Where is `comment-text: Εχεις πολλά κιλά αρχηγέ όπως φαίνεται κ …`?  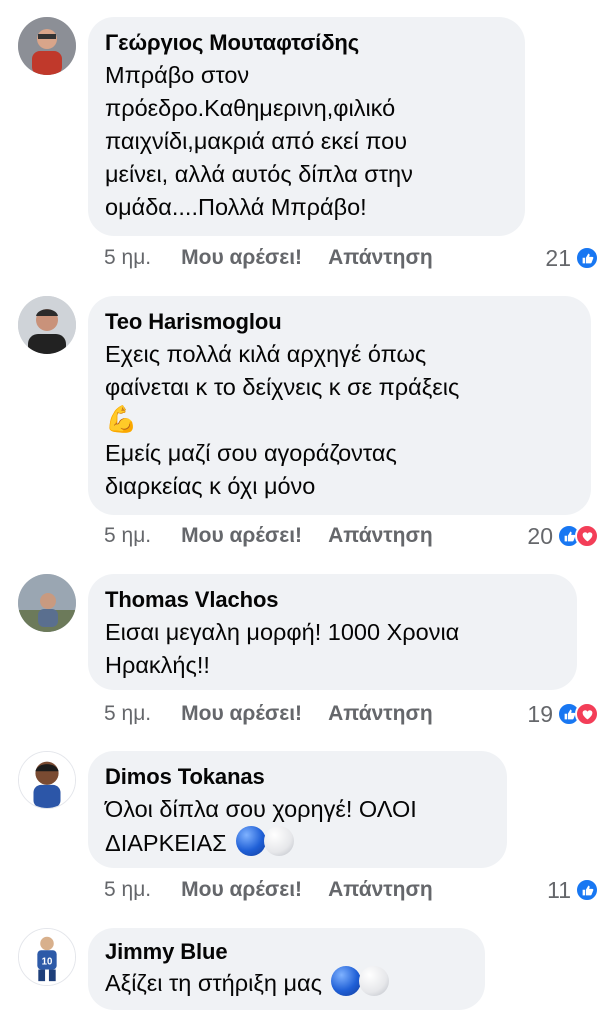 comment-text: Εχεις πολλά κιλά αρχηγέ όπως φαίνεται κ … is located at coordinates (339, 420).